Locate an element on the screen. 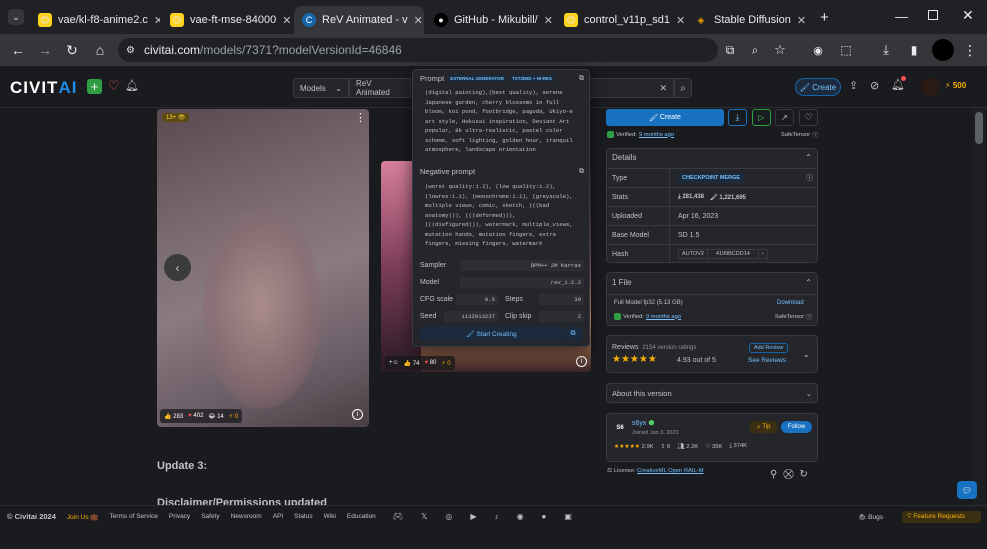 This screenshot has width=987, height=549. new-tab-icon: + is located at coordinates (824, 17).